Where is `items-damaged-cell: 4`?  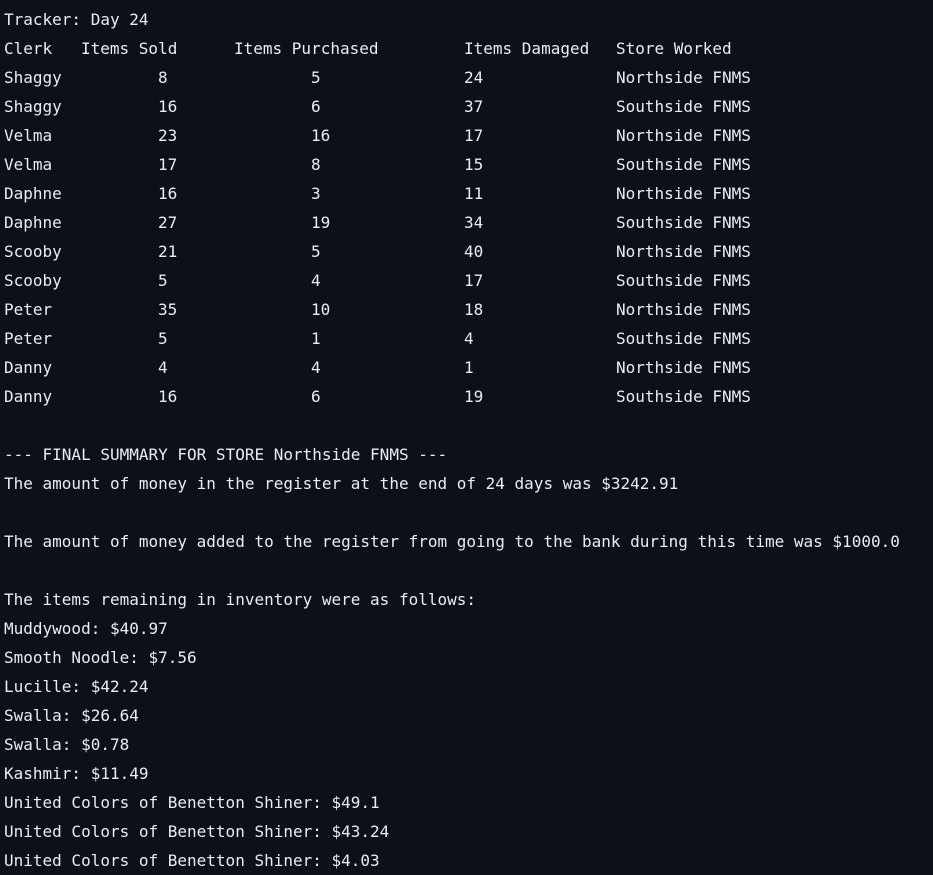
items-damaged-cell: 4 is located at coordinates (469, 338).